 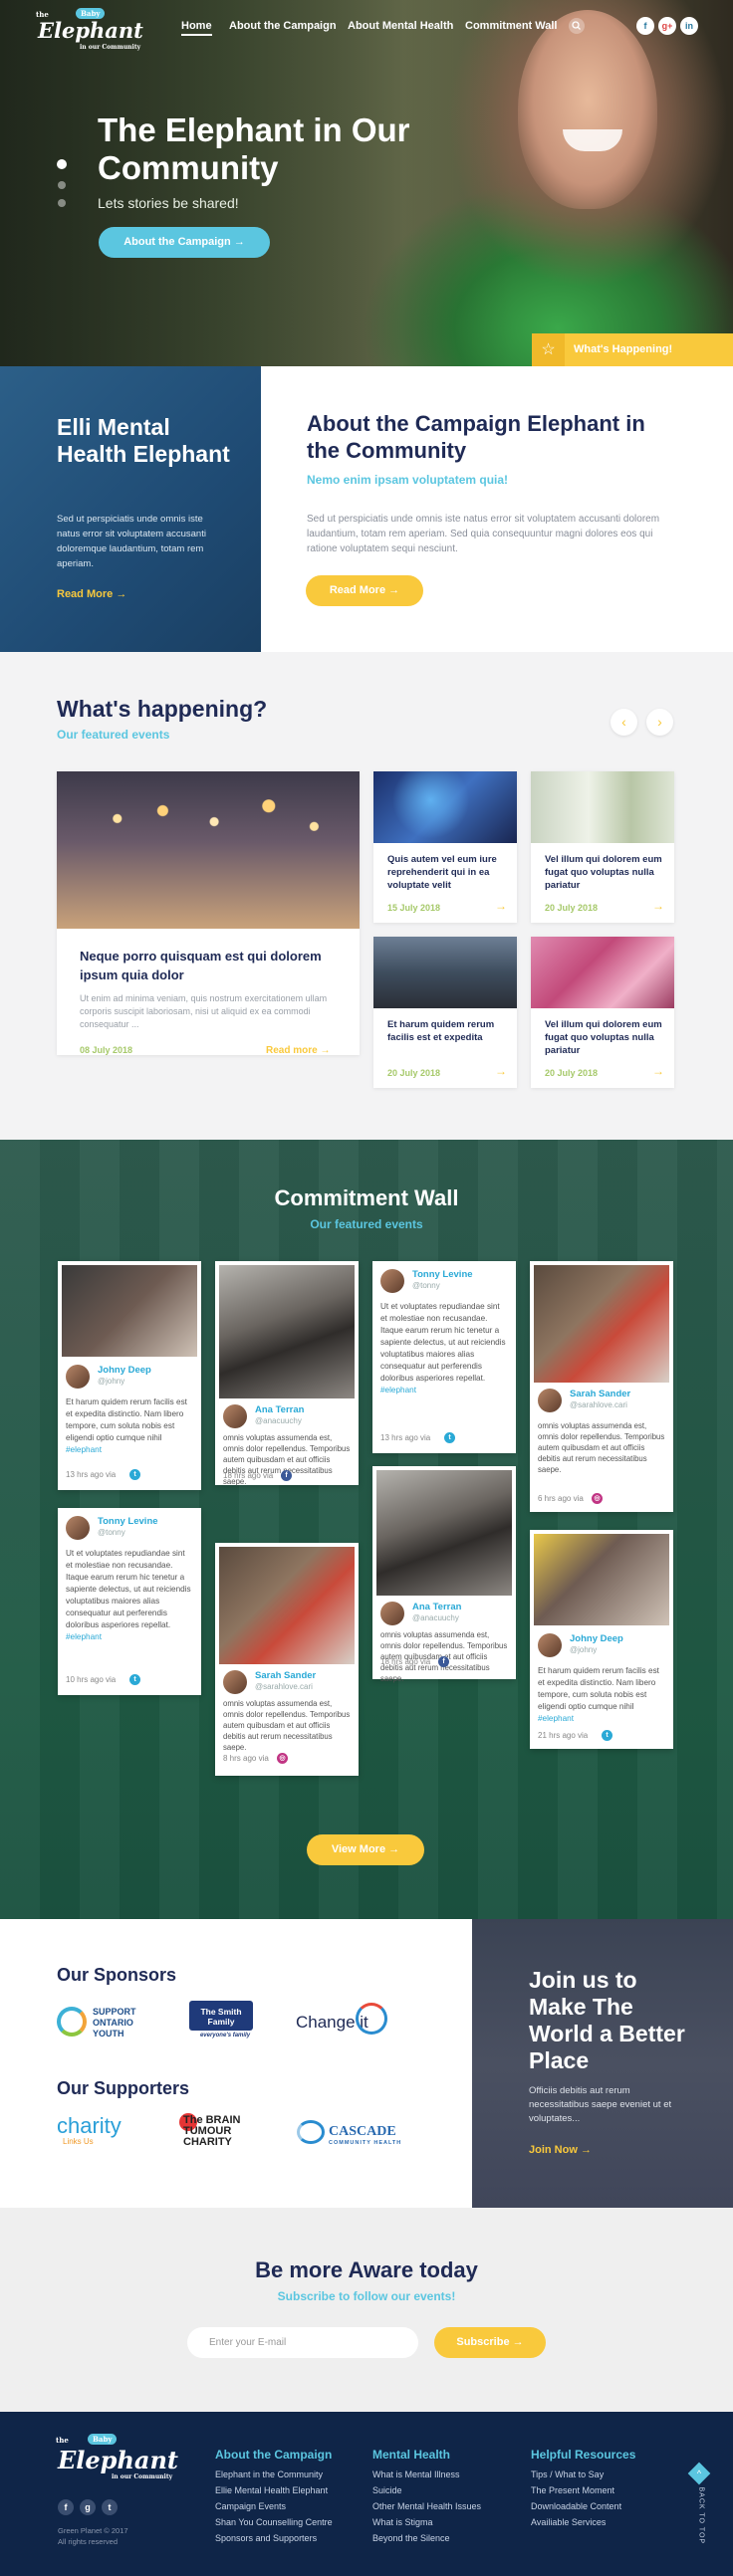 What do you see at coordinates (197, 28) in the screenshot?
I see `nav-home: Home` at bounding box center [197, 28].